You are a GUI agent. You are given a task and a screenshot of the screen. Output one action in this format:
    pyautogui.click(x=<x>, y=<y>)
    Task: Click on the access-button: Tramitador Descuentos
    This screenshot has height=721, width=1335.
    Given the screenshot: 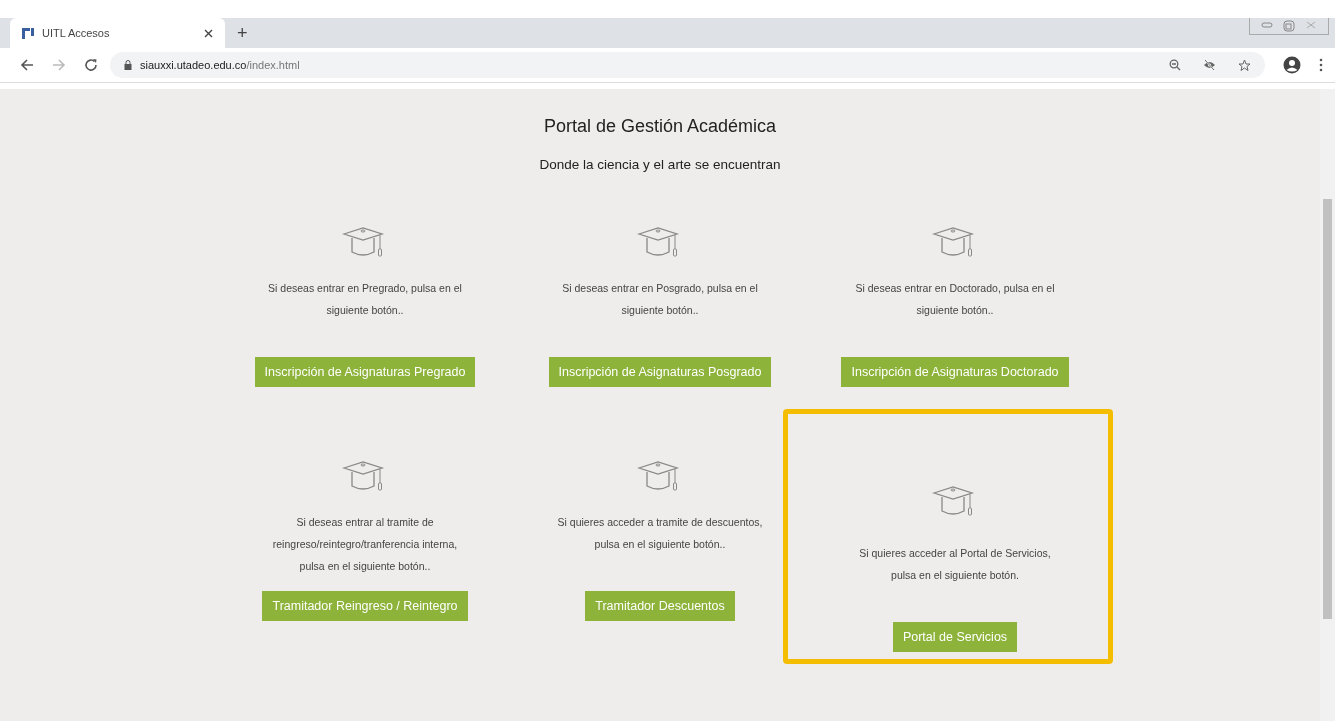 What is the action you would take?
    pyautogui.click(x=660, y=606)
    